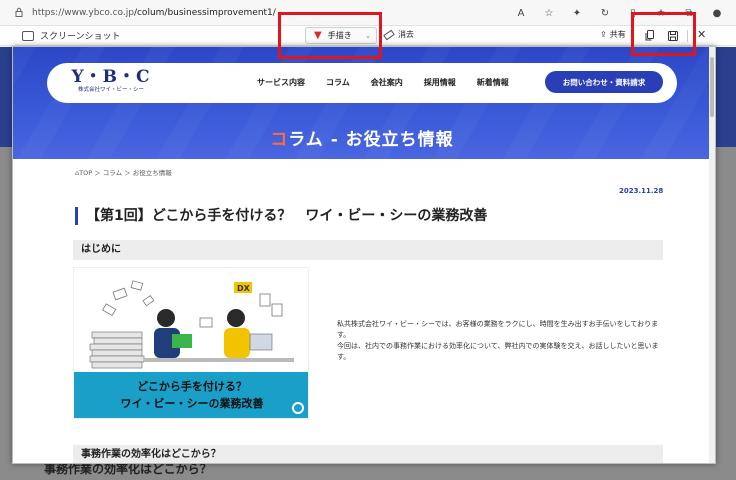 The width and height of the screenshot is (736, 480). I want to click on refresh-icon: ↻, so click(605, 13).